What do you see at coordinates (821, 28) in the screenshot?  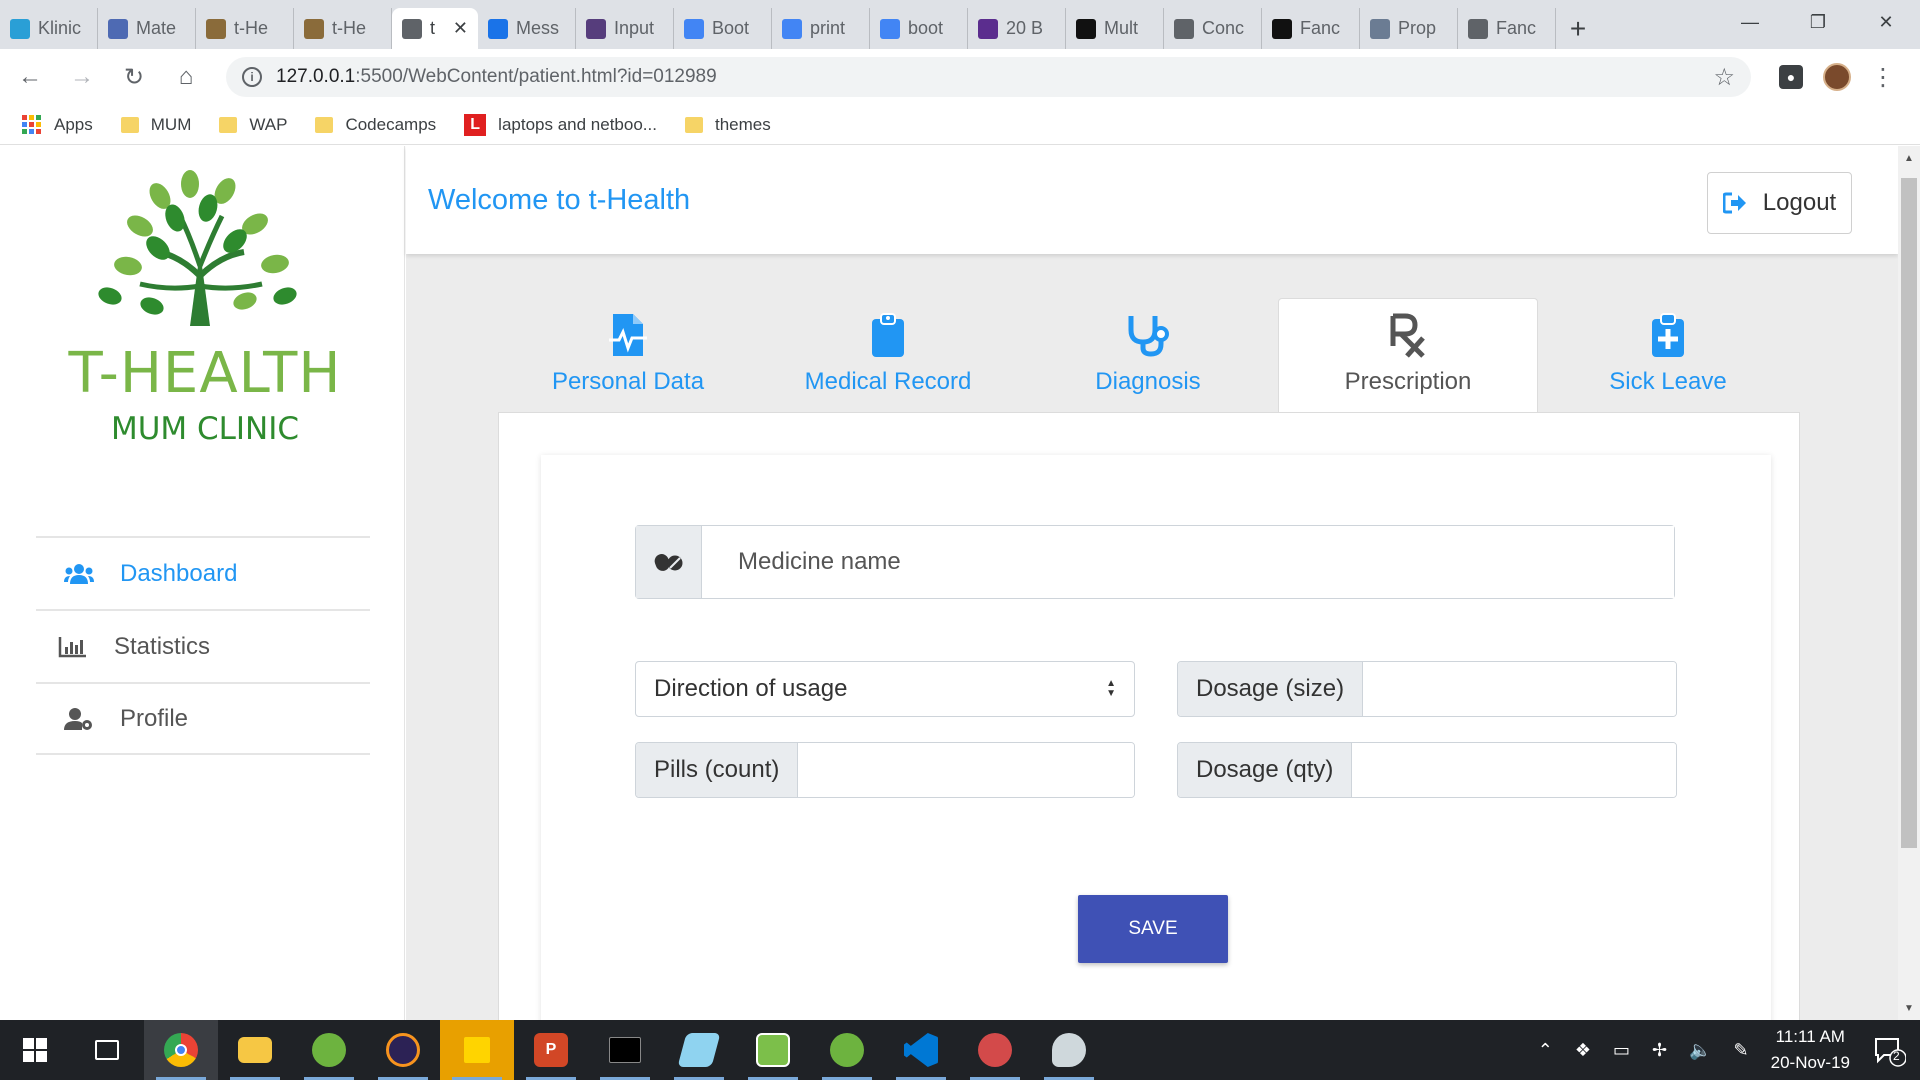 I see `browser-tab: print` at bounding box center [821, 28].